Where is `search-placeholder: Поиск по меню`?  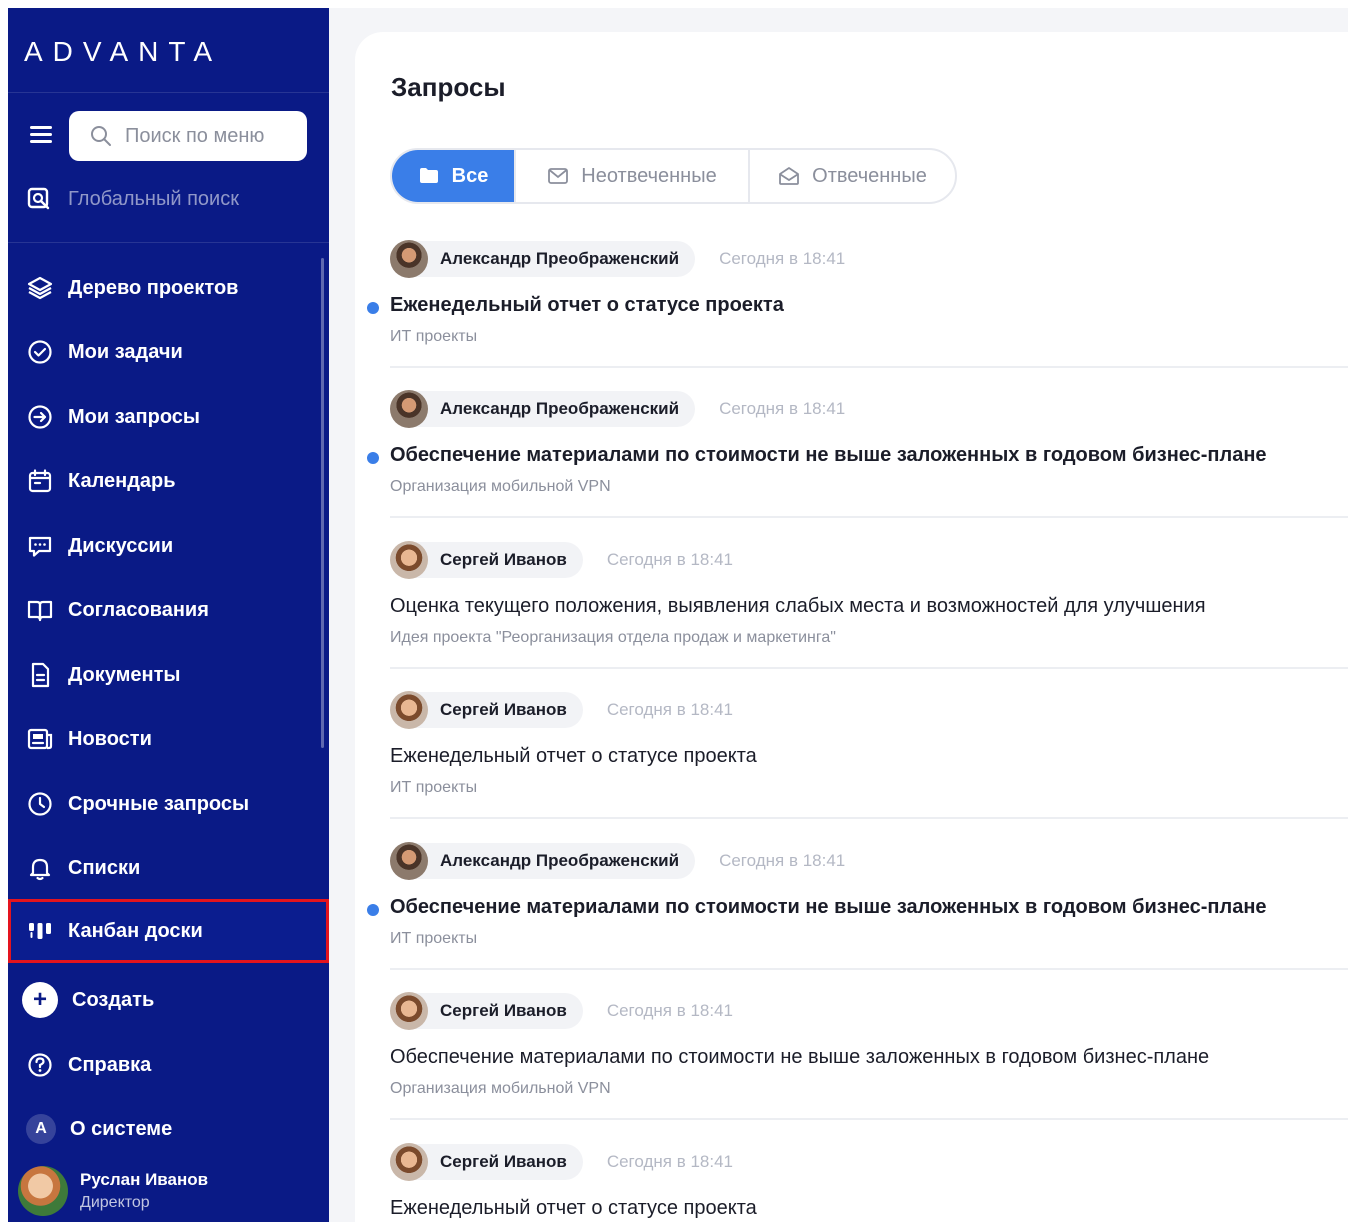 search-placeholder: Поиск по меню is located at coordinates (195, 135).